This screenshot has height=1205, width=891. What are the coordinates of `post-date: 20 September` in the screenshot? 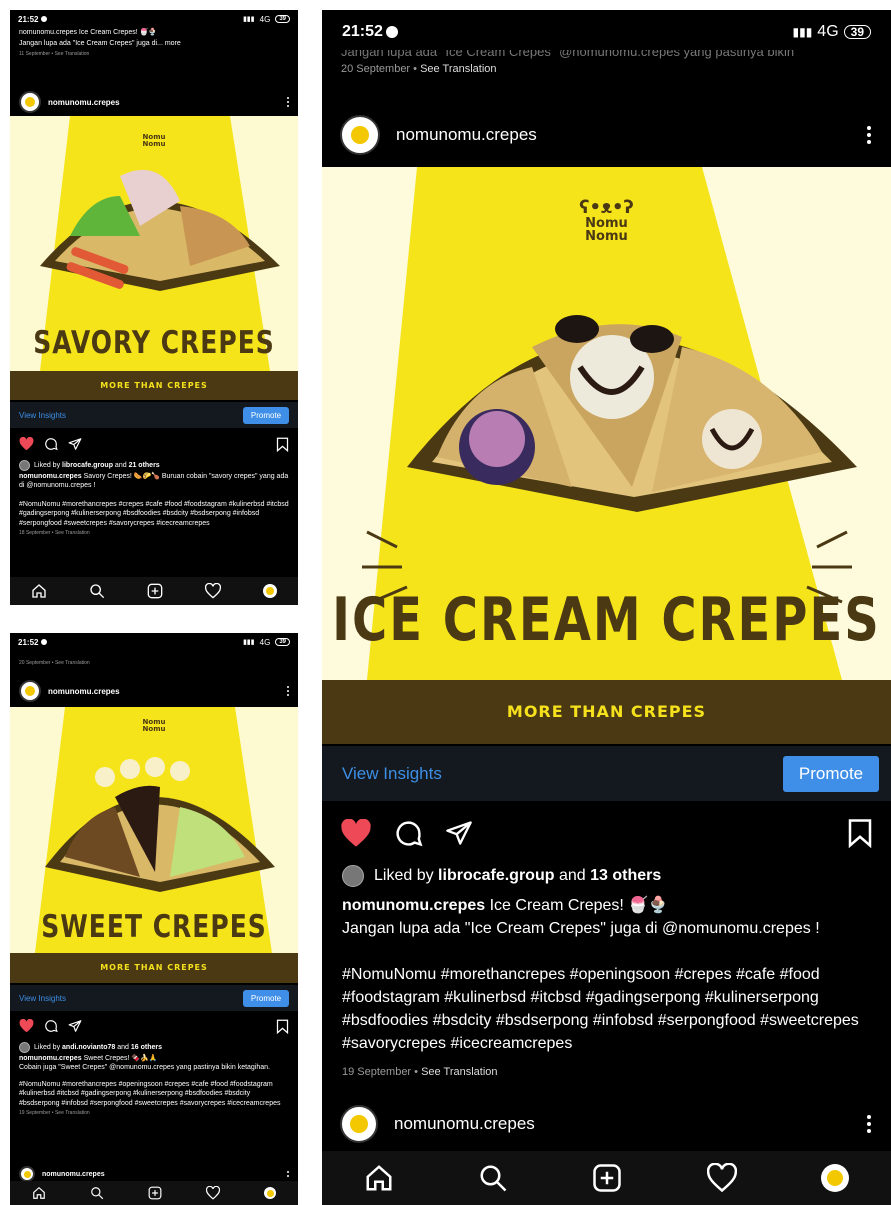 It's located at (376, 69).